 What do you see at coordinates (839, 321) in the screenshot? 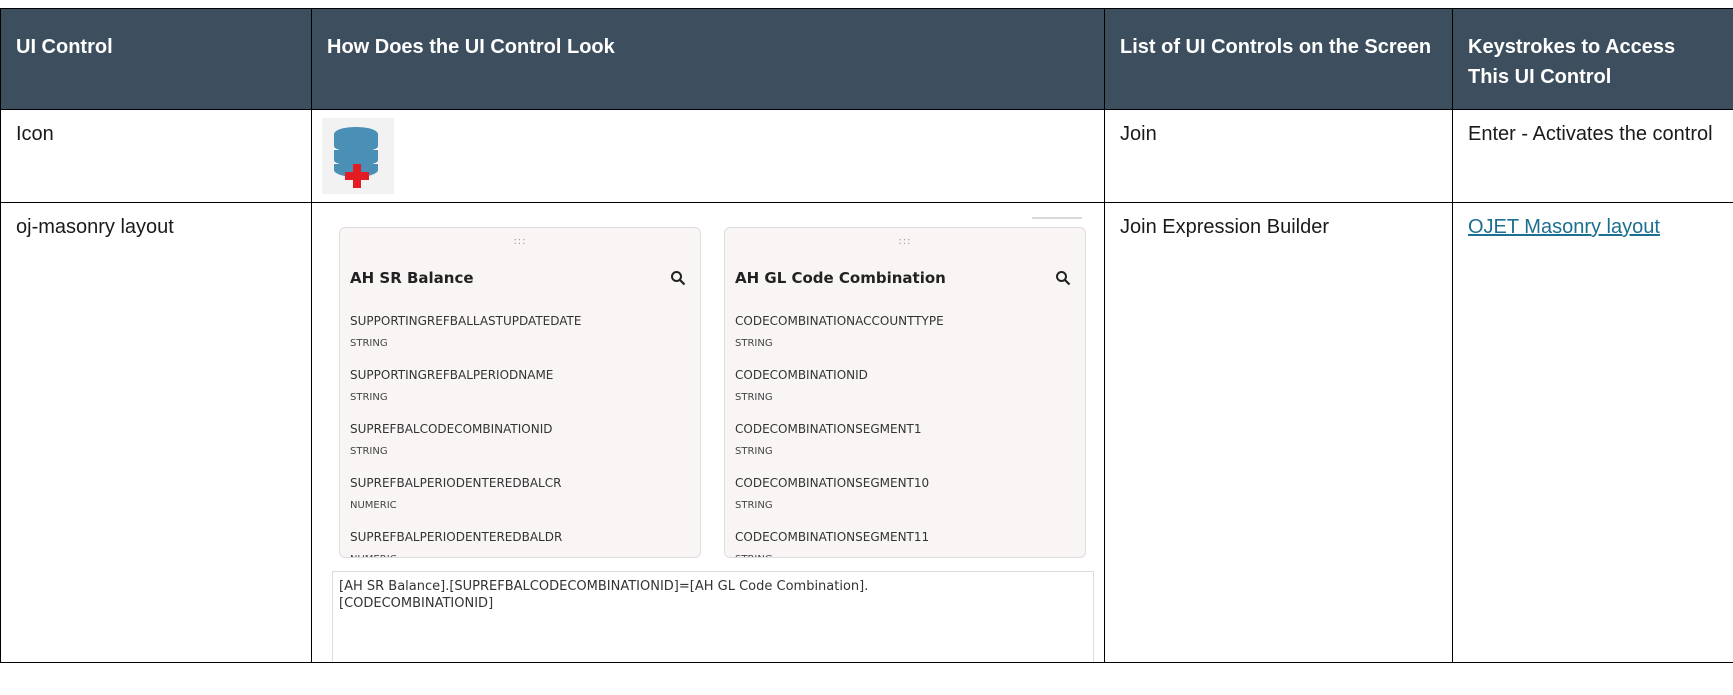
I see `field-name: CODECOMBINATIONACCOUNTTYPE` at bounding box center [839, 321].